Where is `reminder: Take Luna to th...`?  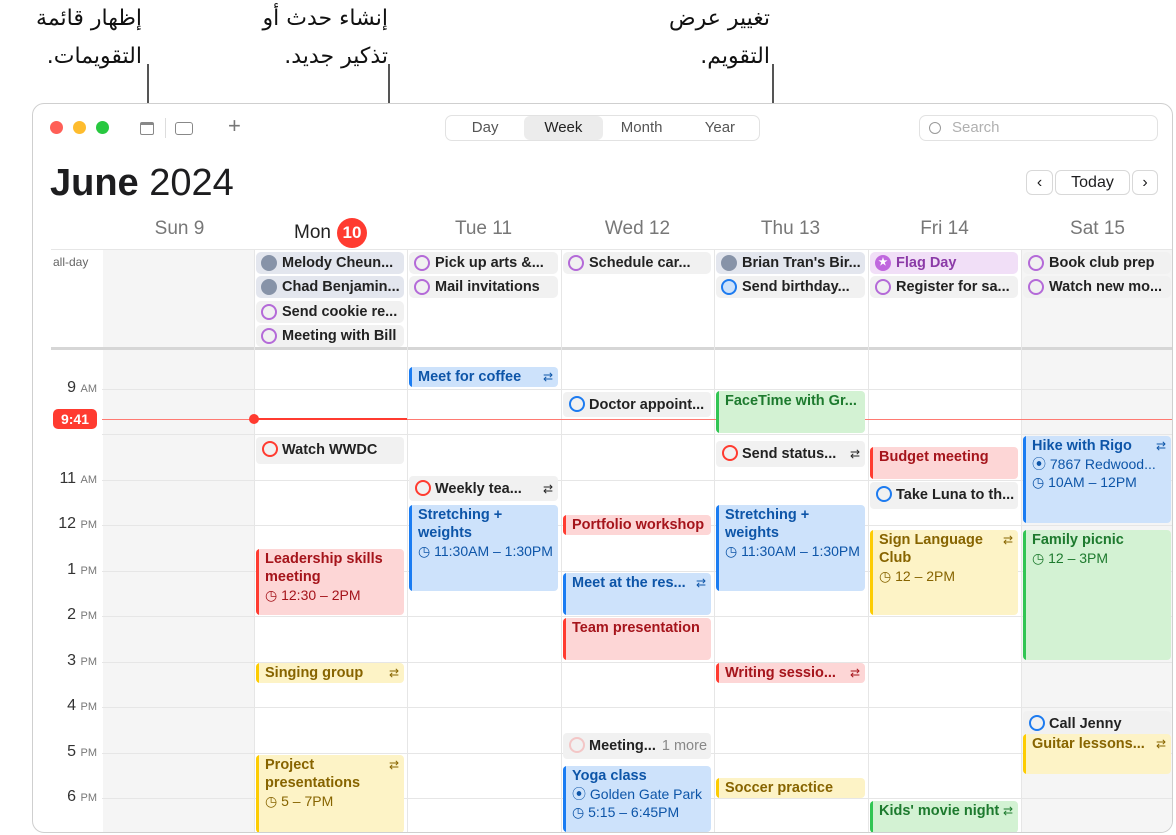 reminder: Take Luna to th... is located at coordinates (944, 495).